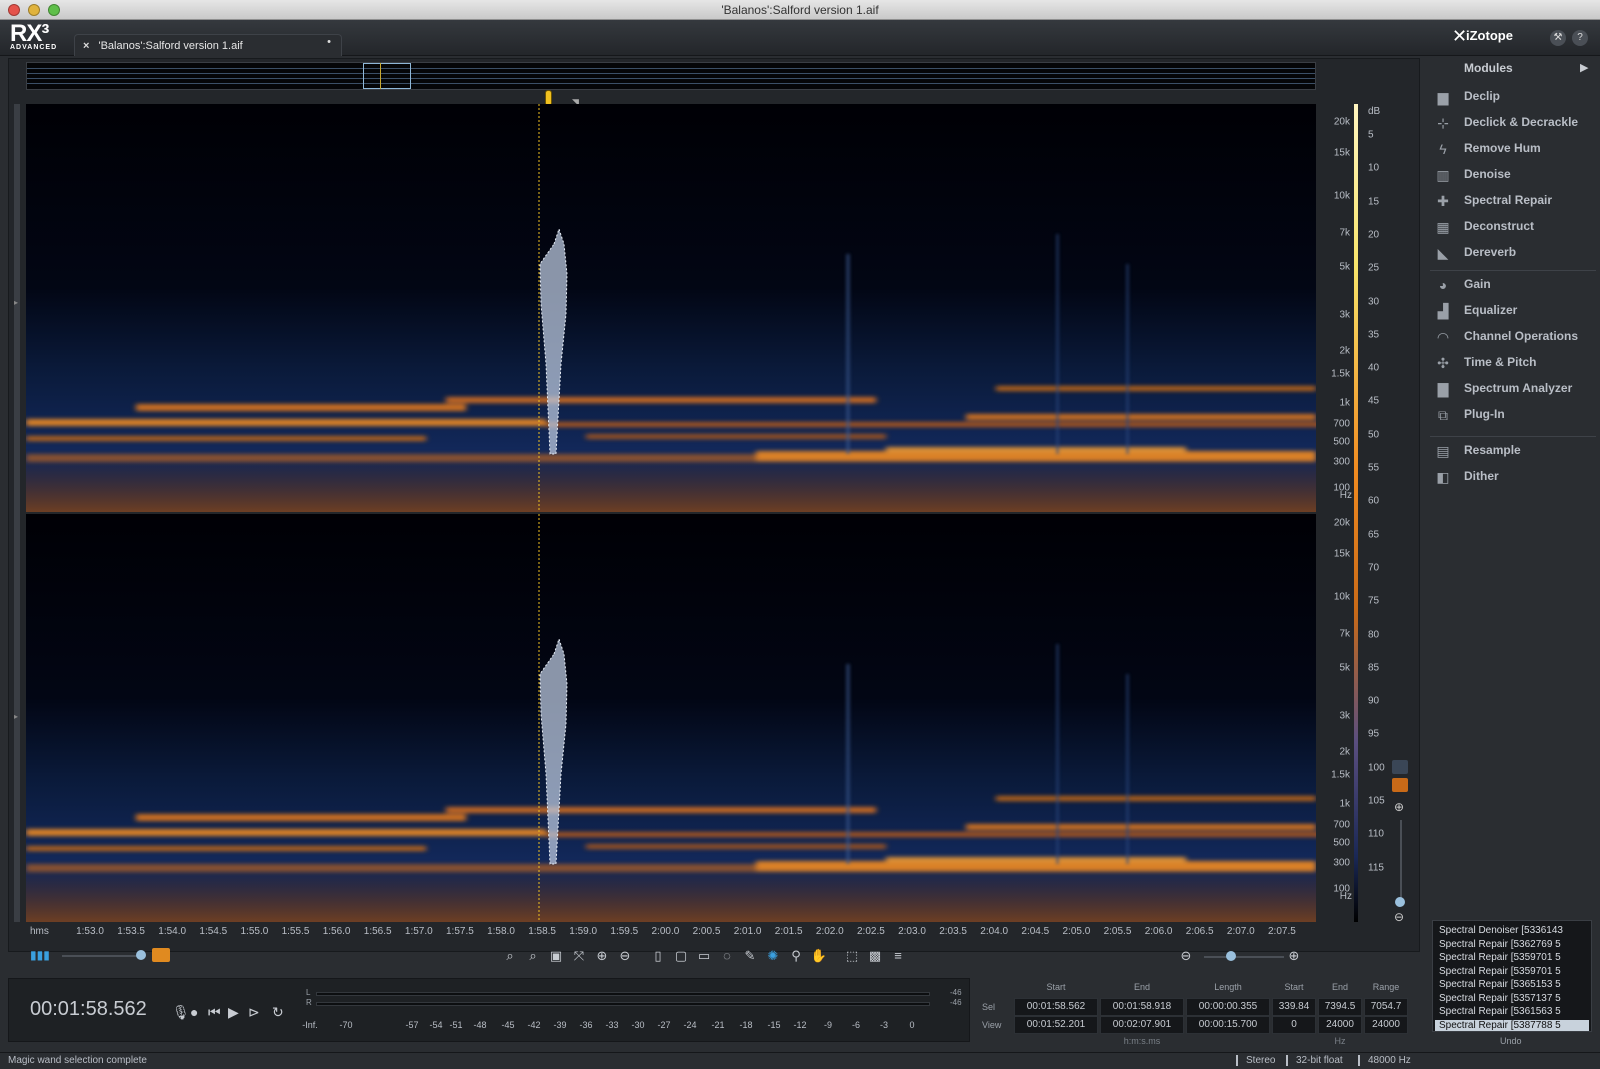 The width and height of the screenshot is (1600, 1069). Describe the element at coordinates (161, 955) in the screenshot. I see `spectrogram-toggle-icon` at that location.